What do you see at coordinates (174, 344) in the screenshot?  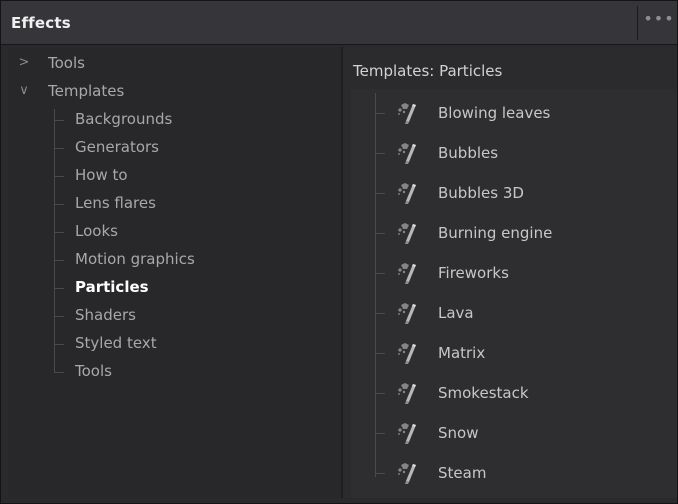 I see `tree-item-styled-text: Styled text` at bounding box center [174, 344].